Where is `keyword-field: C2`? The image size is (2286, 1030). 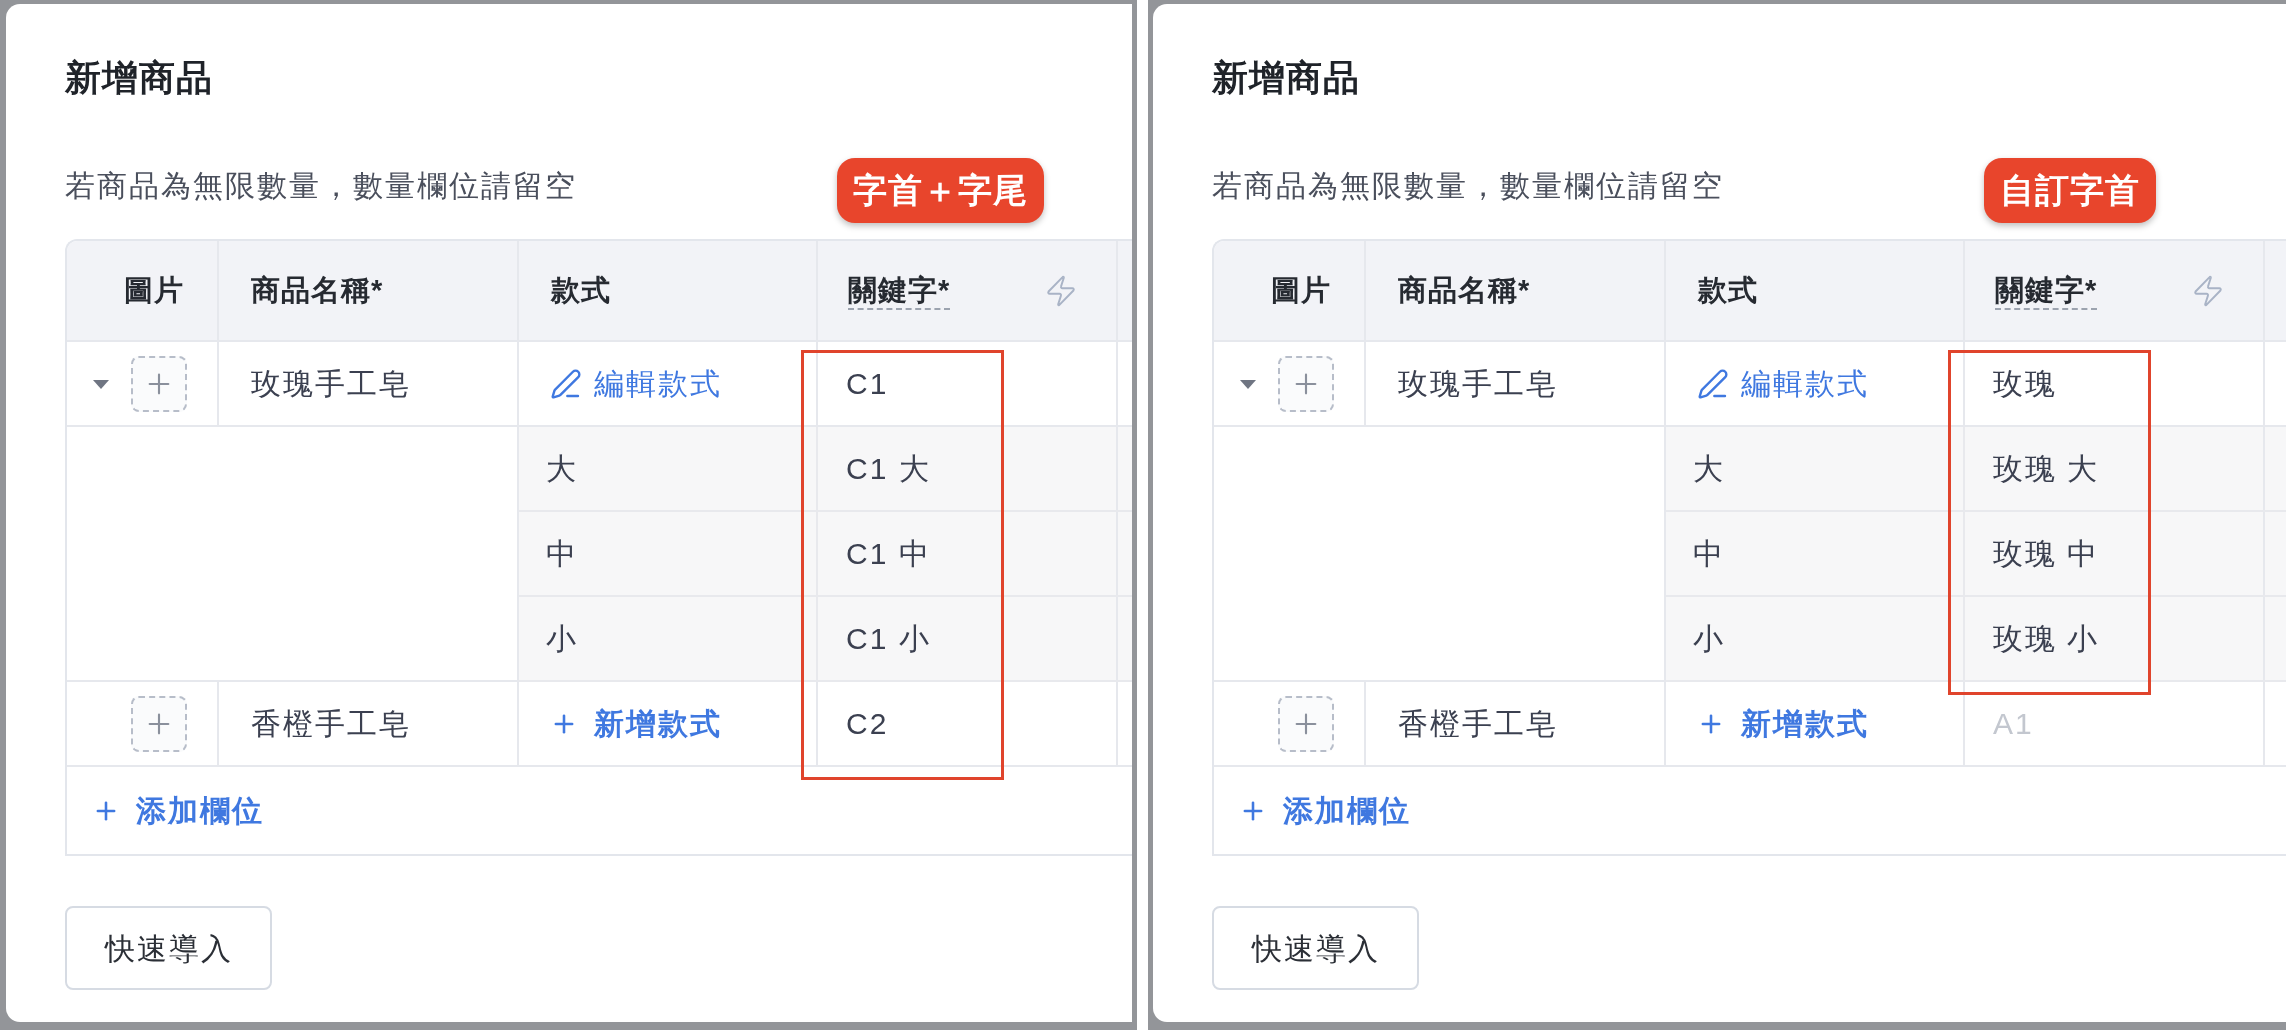
keyword-field: C2 is located at coordinates (968, 723).